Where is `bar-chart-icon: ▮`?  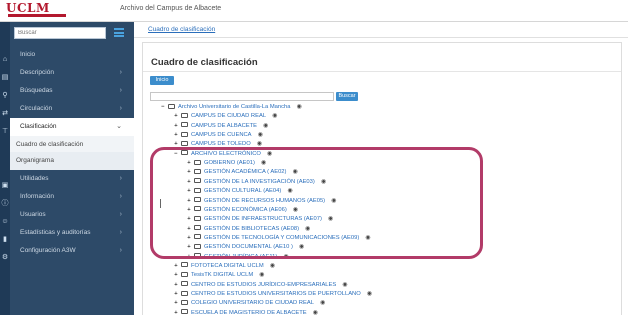
bar-chart-icon: ▮ is located at coordinates (5, 240).